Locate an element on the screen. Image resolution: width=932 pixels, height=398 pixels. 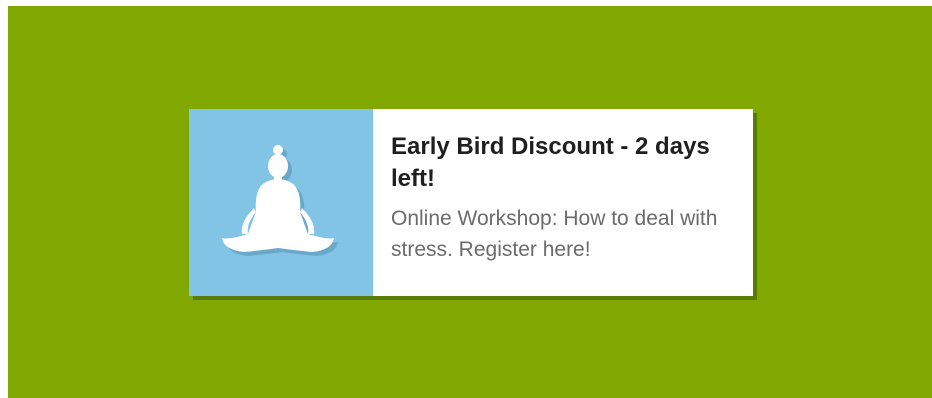
meditation-icon is located at coordinates (280, 200).